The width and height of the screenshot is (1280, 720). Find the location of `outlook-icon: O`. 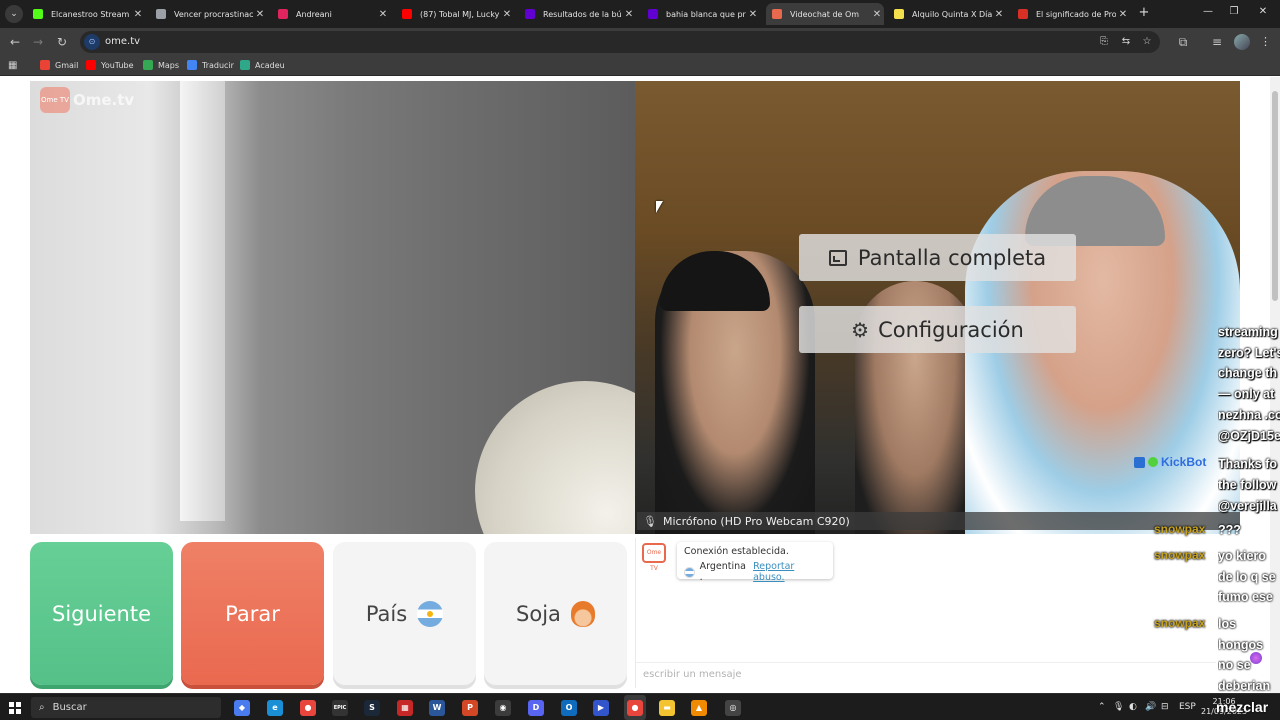

outlook-icon: O is located at coordinates (569, 708).